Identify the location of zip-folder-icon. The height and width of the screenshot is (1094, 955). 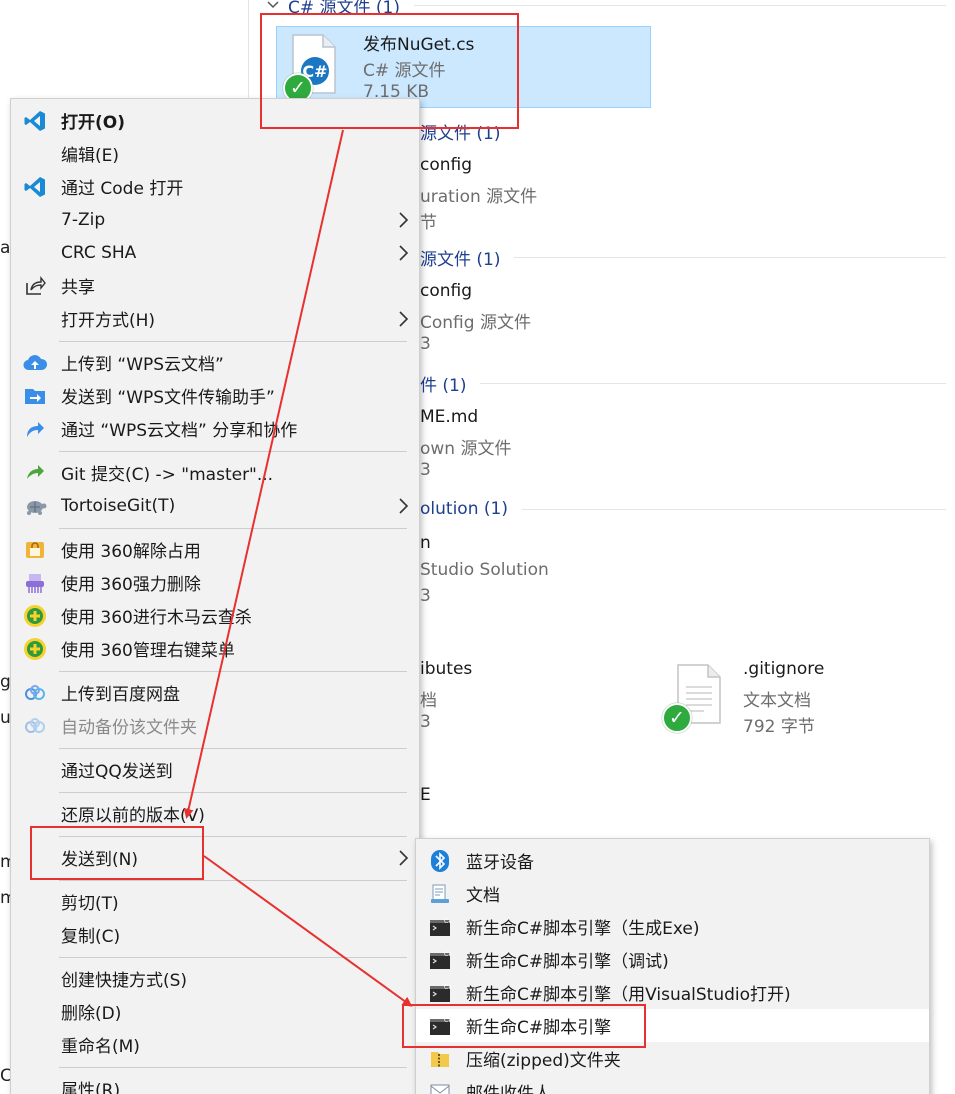
(440, 1059).